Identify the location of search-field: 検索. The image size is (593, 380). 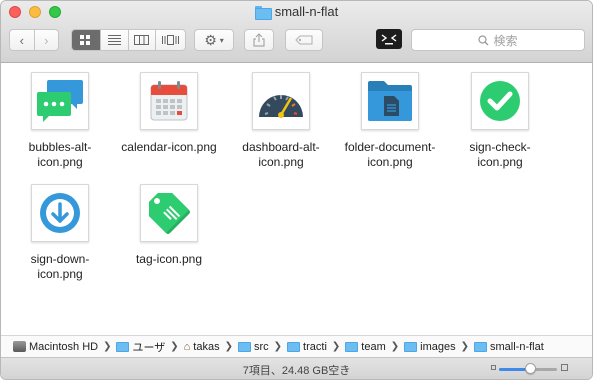
(498, 40).